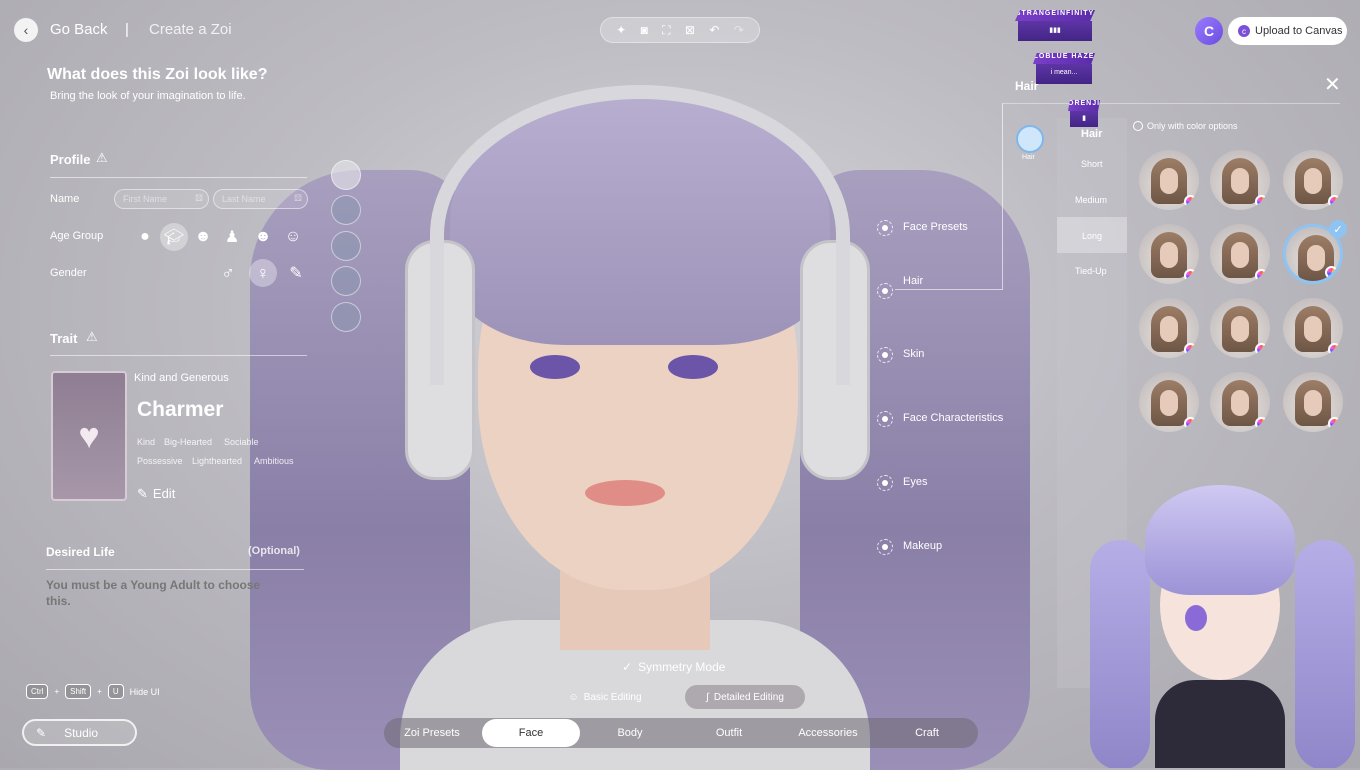  What do you see at coordinates (729, 733) in the screenshot?
I see `tab-outfit: Outfit` at bounding box center [729, 733].